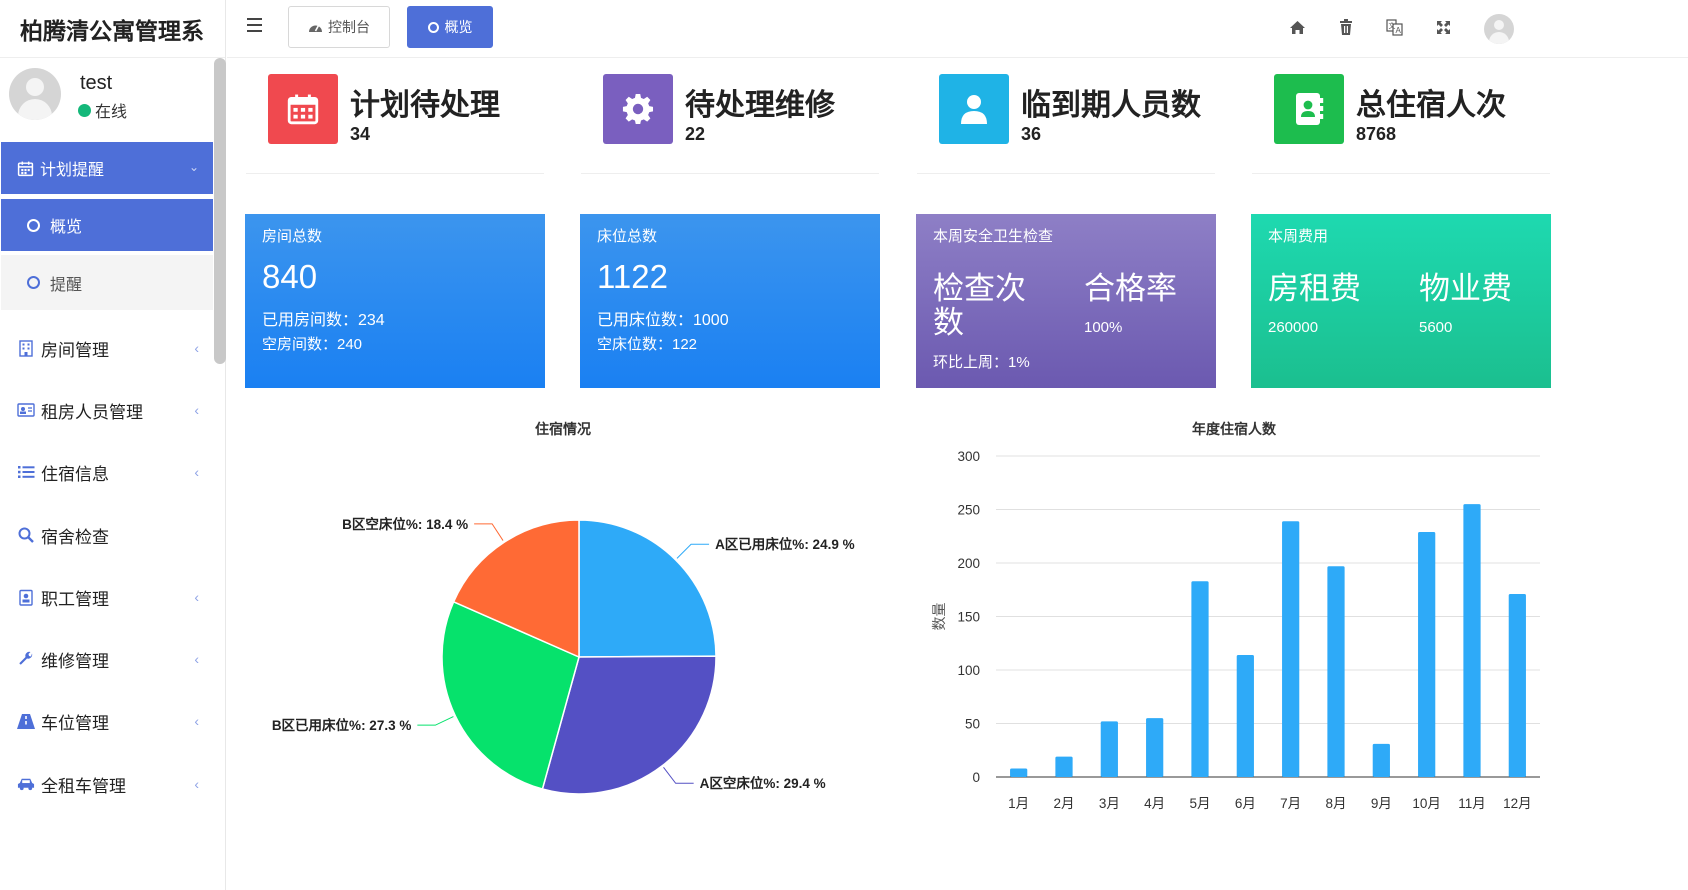  Describe the element at coordinates (107, 535) in the screenshot. I see `sidebar-item-dorm-inspection: 宿舍检查` at that location.